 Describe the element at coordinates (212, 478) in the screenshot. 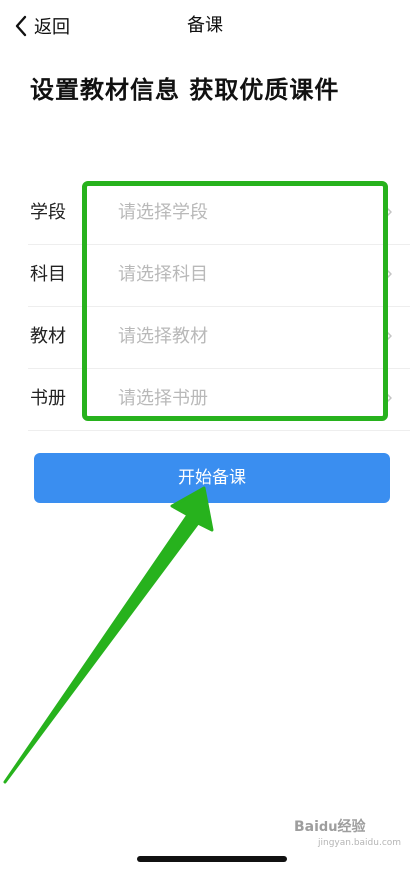

I see `start-lesson-prep-button: 开始备课` at that location.